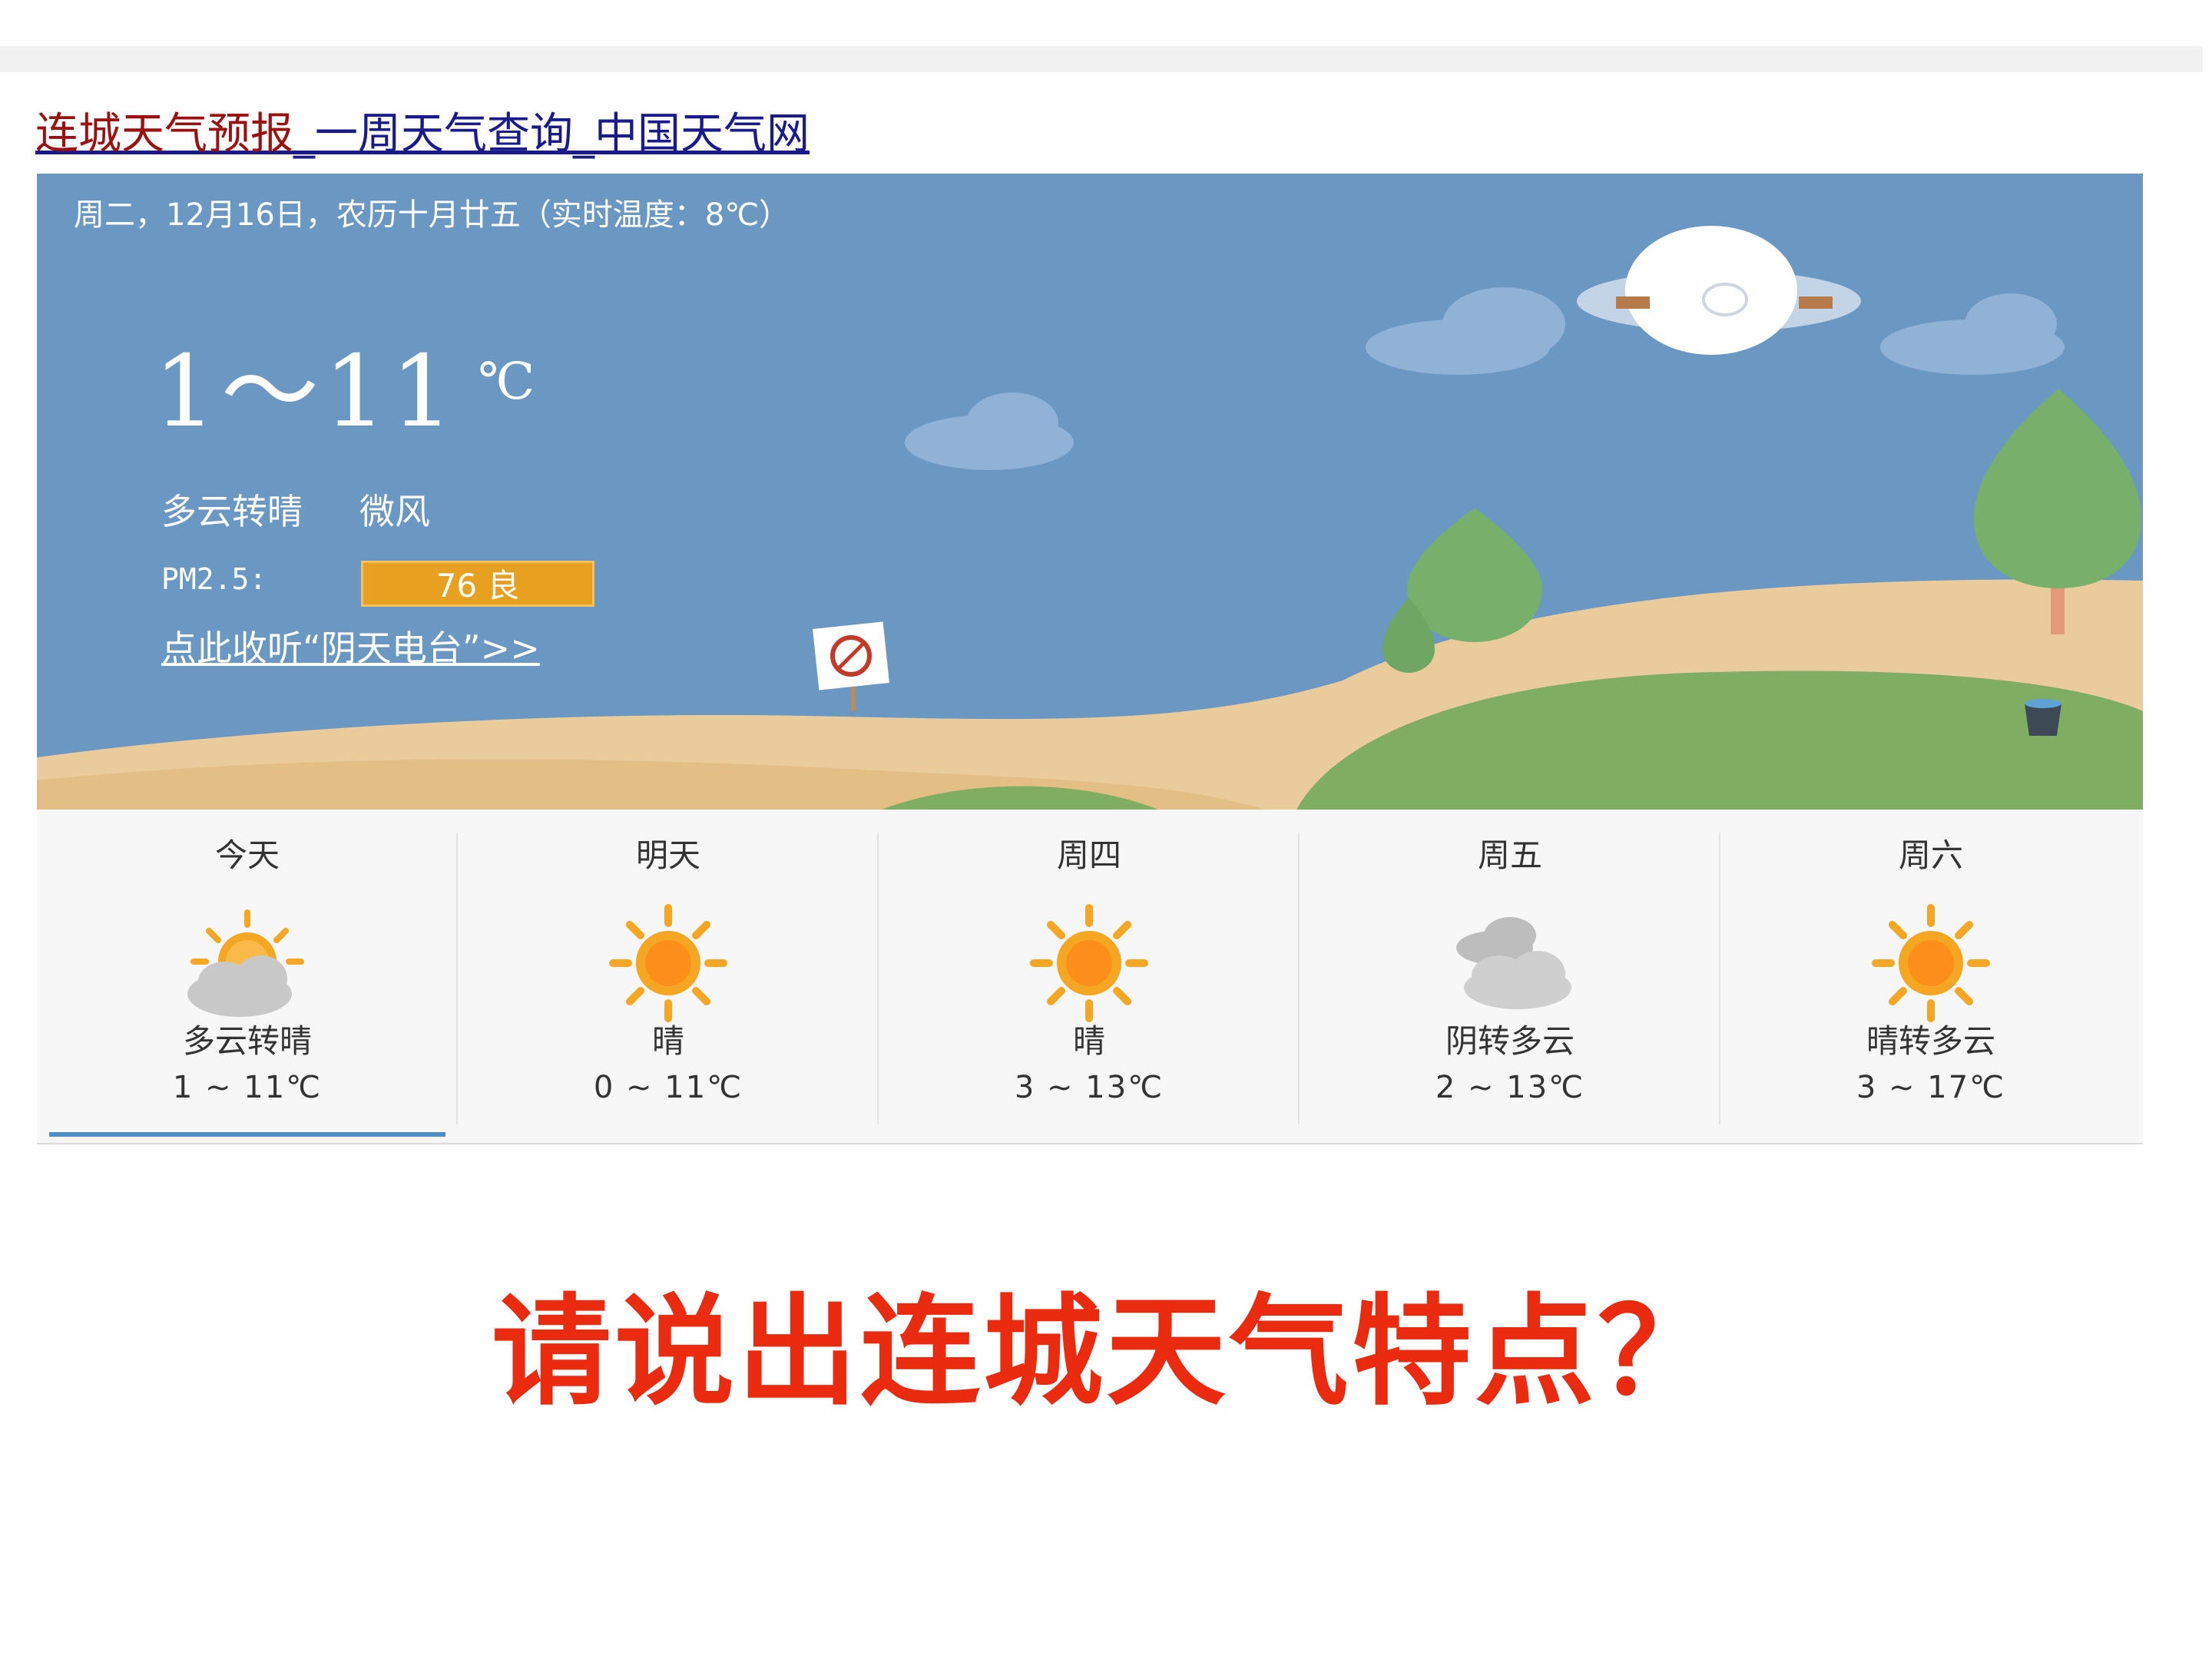 This screenshot has height=1659, width=2212. What do you see at coordinates (1089, 855) in the screenshot?
I see `day-name: 周四` at bounding box center [1089, 855].